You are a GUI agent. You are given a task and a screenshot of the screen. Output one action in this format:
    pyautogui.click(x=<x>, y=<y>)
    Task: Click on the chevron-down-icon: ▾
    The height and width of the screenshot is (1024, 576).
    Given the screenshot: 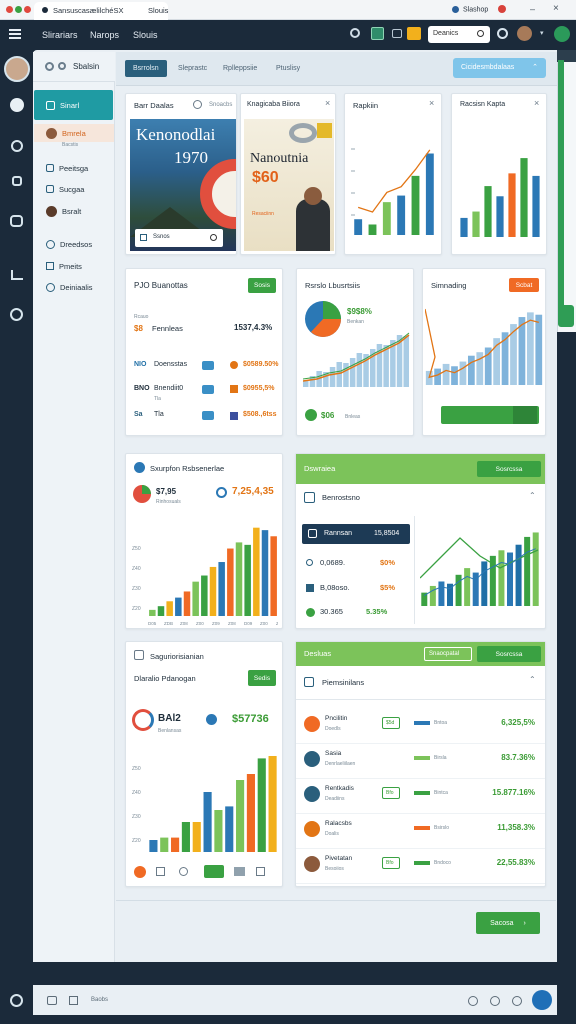 What is the action you would take?
    pyautogui.click(x=542, y=33)
    